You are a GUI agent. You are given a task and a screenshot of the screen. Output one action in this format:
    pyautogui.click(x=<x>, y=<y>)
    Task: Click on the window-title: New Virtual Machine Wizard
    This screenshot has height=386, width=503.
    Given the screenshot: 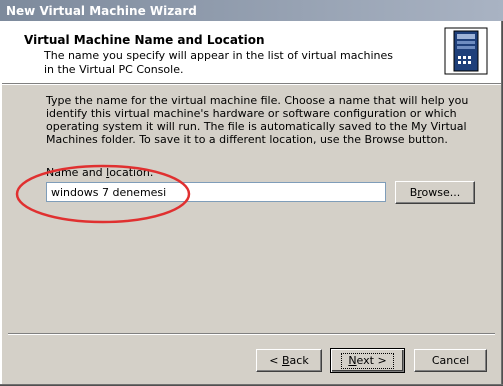 What is the action you would take?
    pyautogui.click(x=101, y=11)
    